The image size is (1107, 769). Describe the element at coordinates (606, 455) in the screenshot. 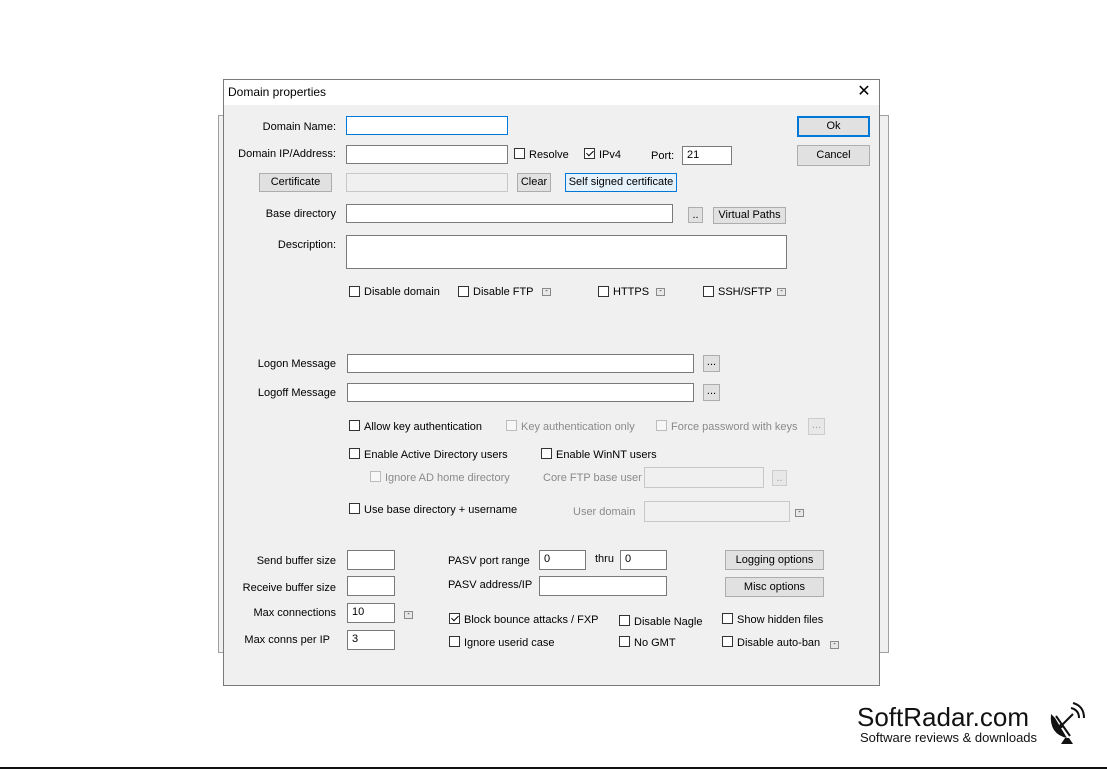

I see `enable-winnt-label: Enable WinNT users` at that location.